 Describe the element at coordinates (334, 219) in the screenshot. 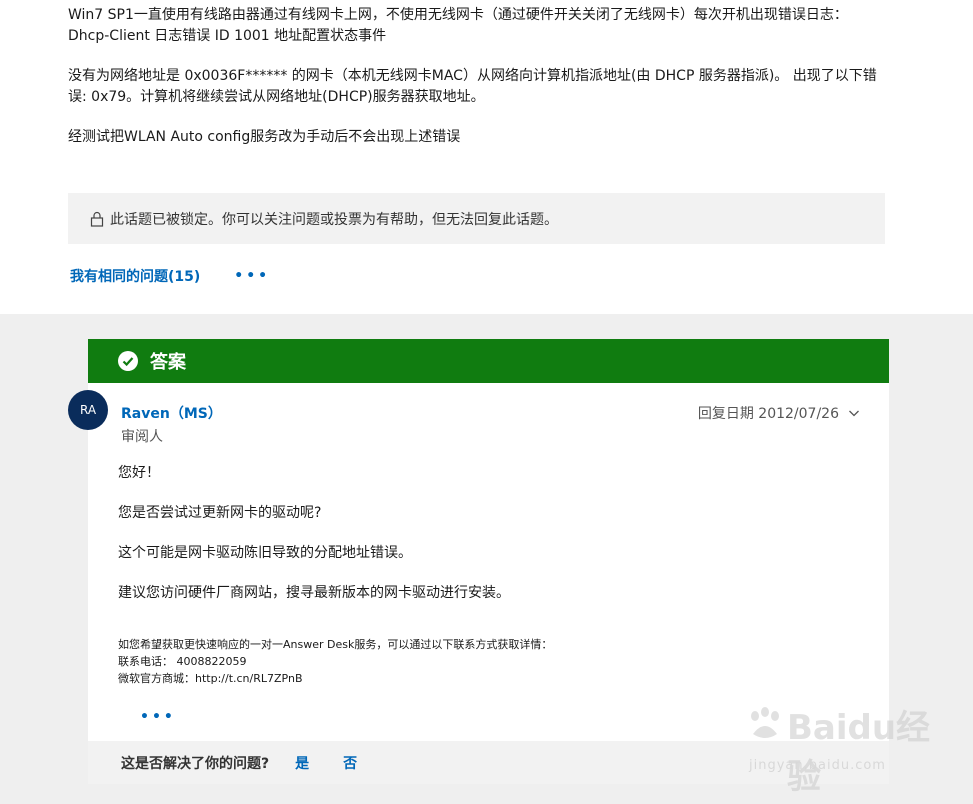

I see `locked-notice-text: 此话题已被锁定。你可以关注问题或投票为有帮助，但无法回复此话题。` at that location.